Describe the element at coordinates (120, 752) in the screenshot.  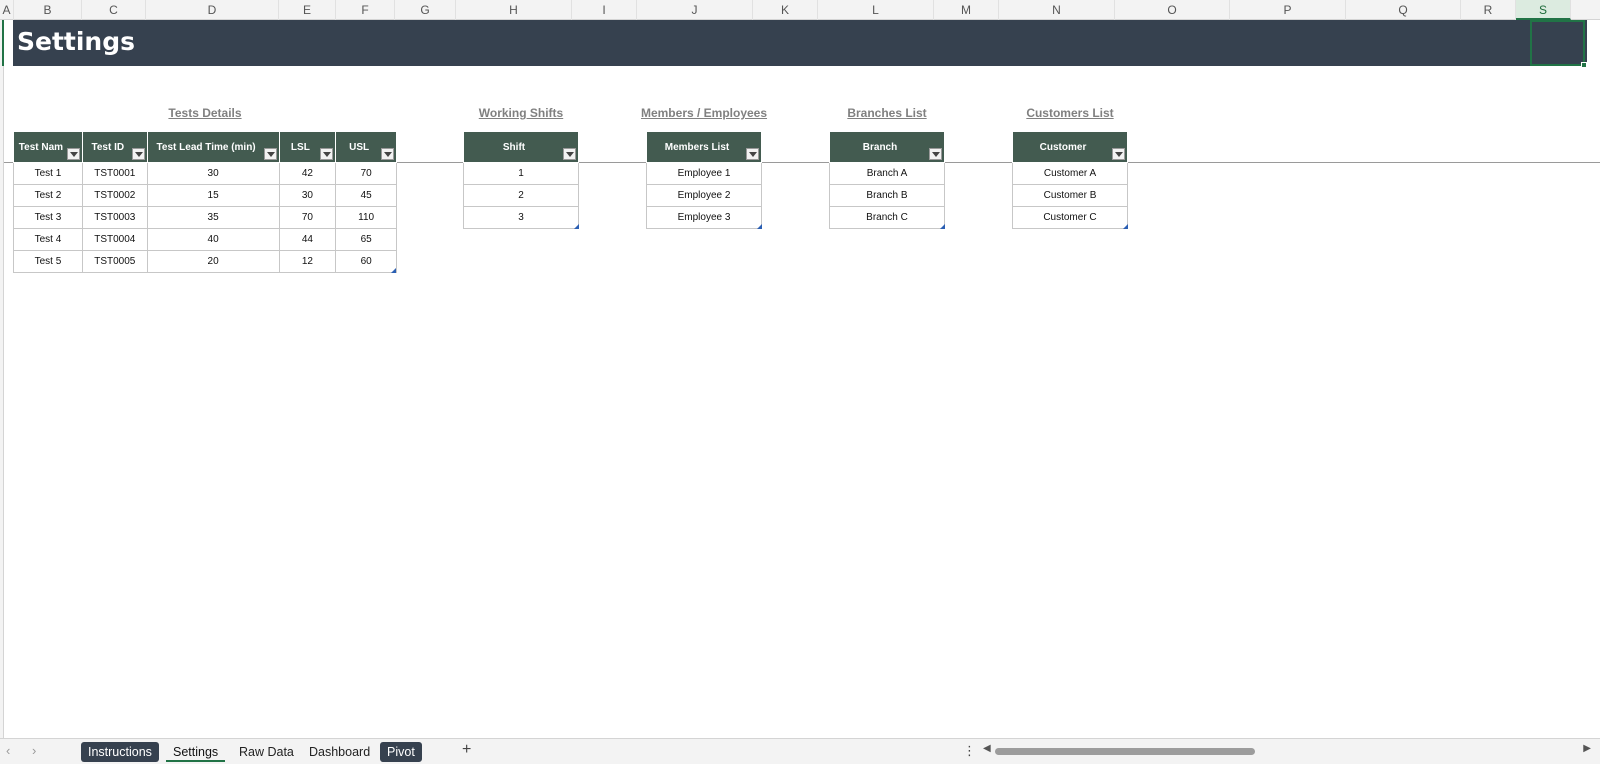
I see `sheet-tab-instructions: Instructions` at that location.